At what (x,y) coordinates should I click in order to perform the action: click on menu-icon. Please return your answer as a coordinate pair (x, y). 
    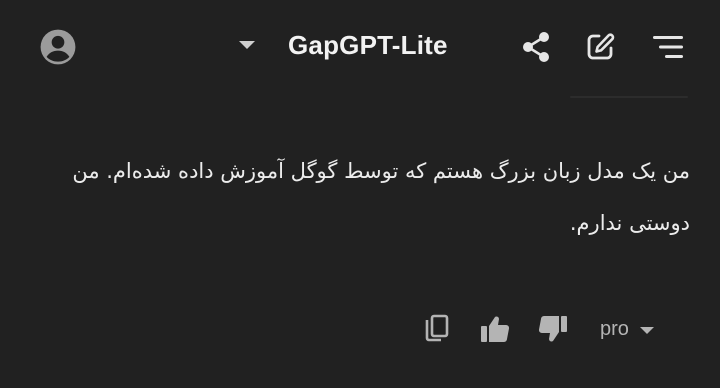
    Looking at the image, I should click on (668, 47).